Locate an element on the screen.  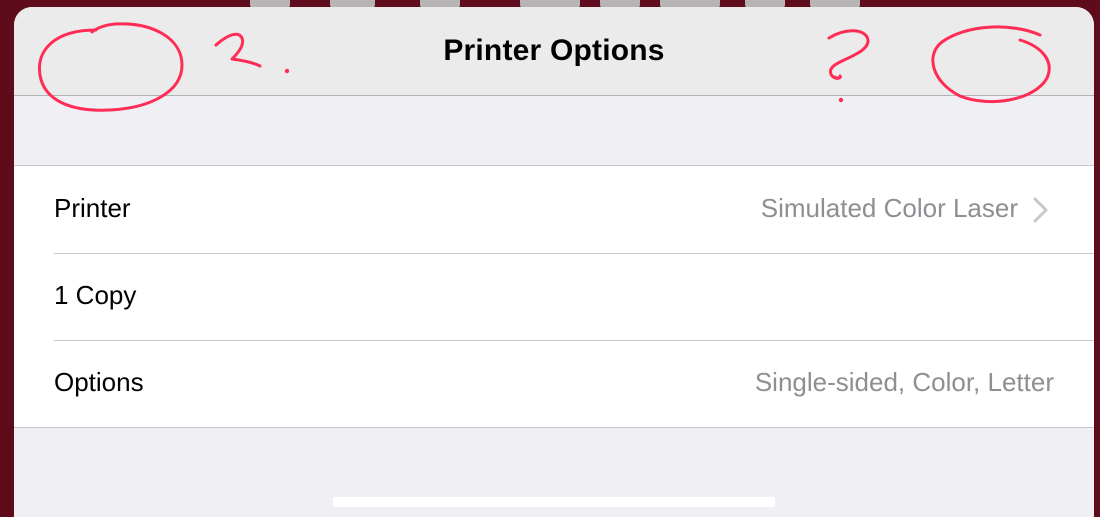
print-button-area is located at coordinates (989, 58).